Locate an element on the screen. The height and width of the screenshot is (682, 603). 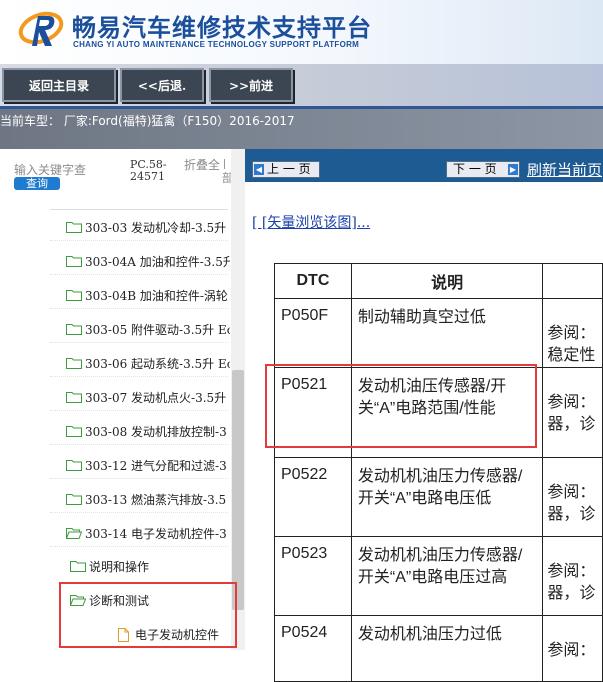
tree-item: 说明和操作 is located at coordinates (150, 566).